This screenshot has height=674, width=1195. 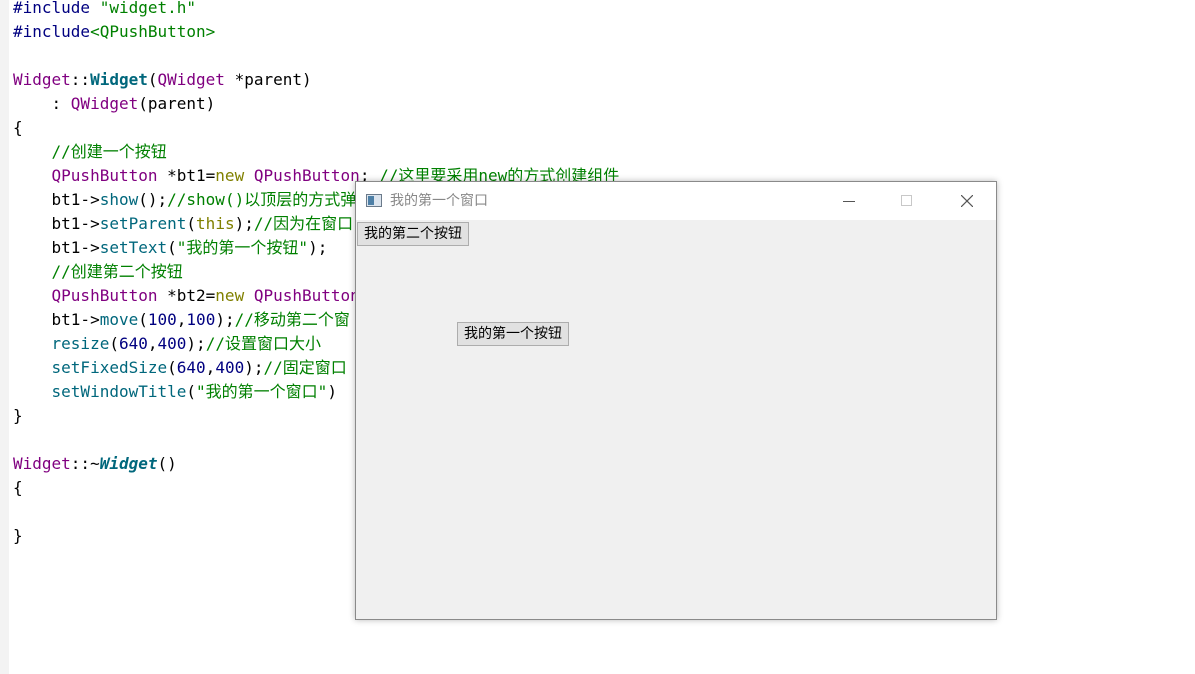 I want to click on code-token: ();, so click(x=153, y=199).